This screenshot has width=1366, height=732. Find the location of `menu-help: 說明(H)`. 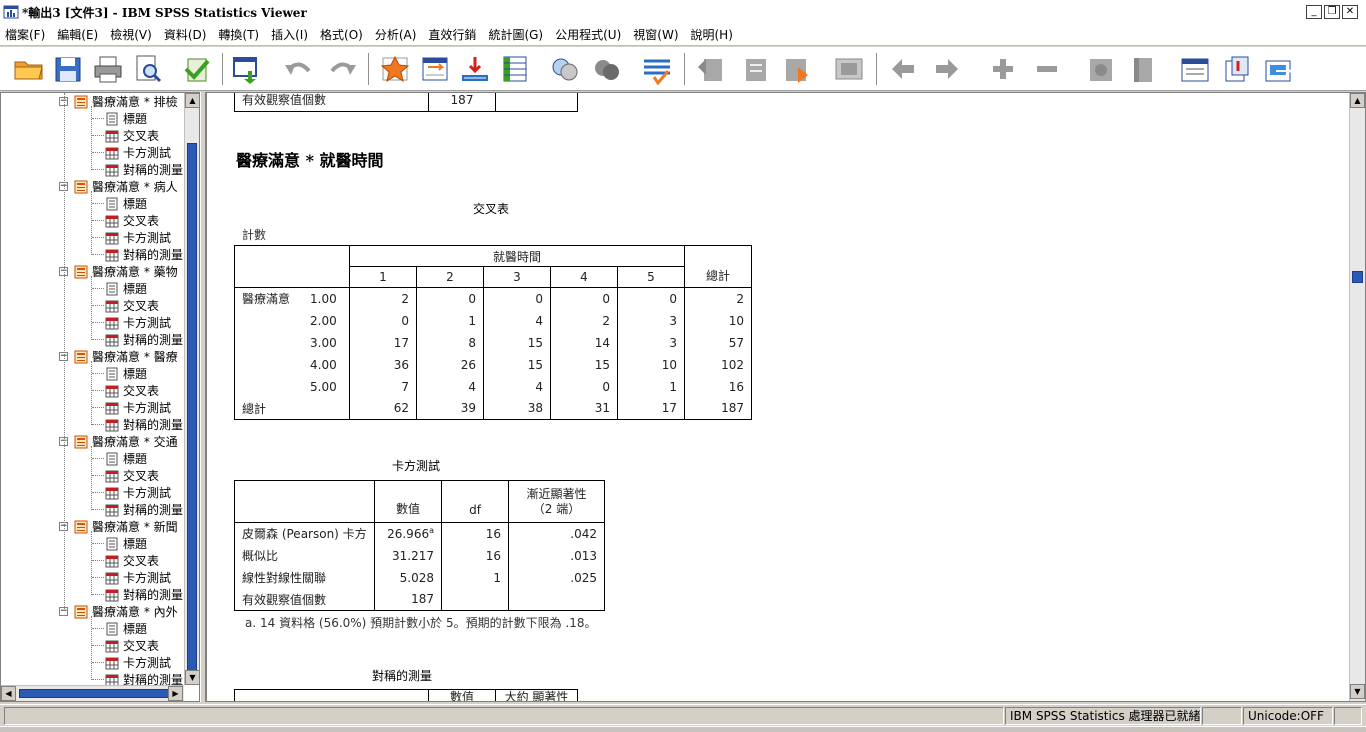

menu-help: 說明(H) is located at coordinates (712, 35).